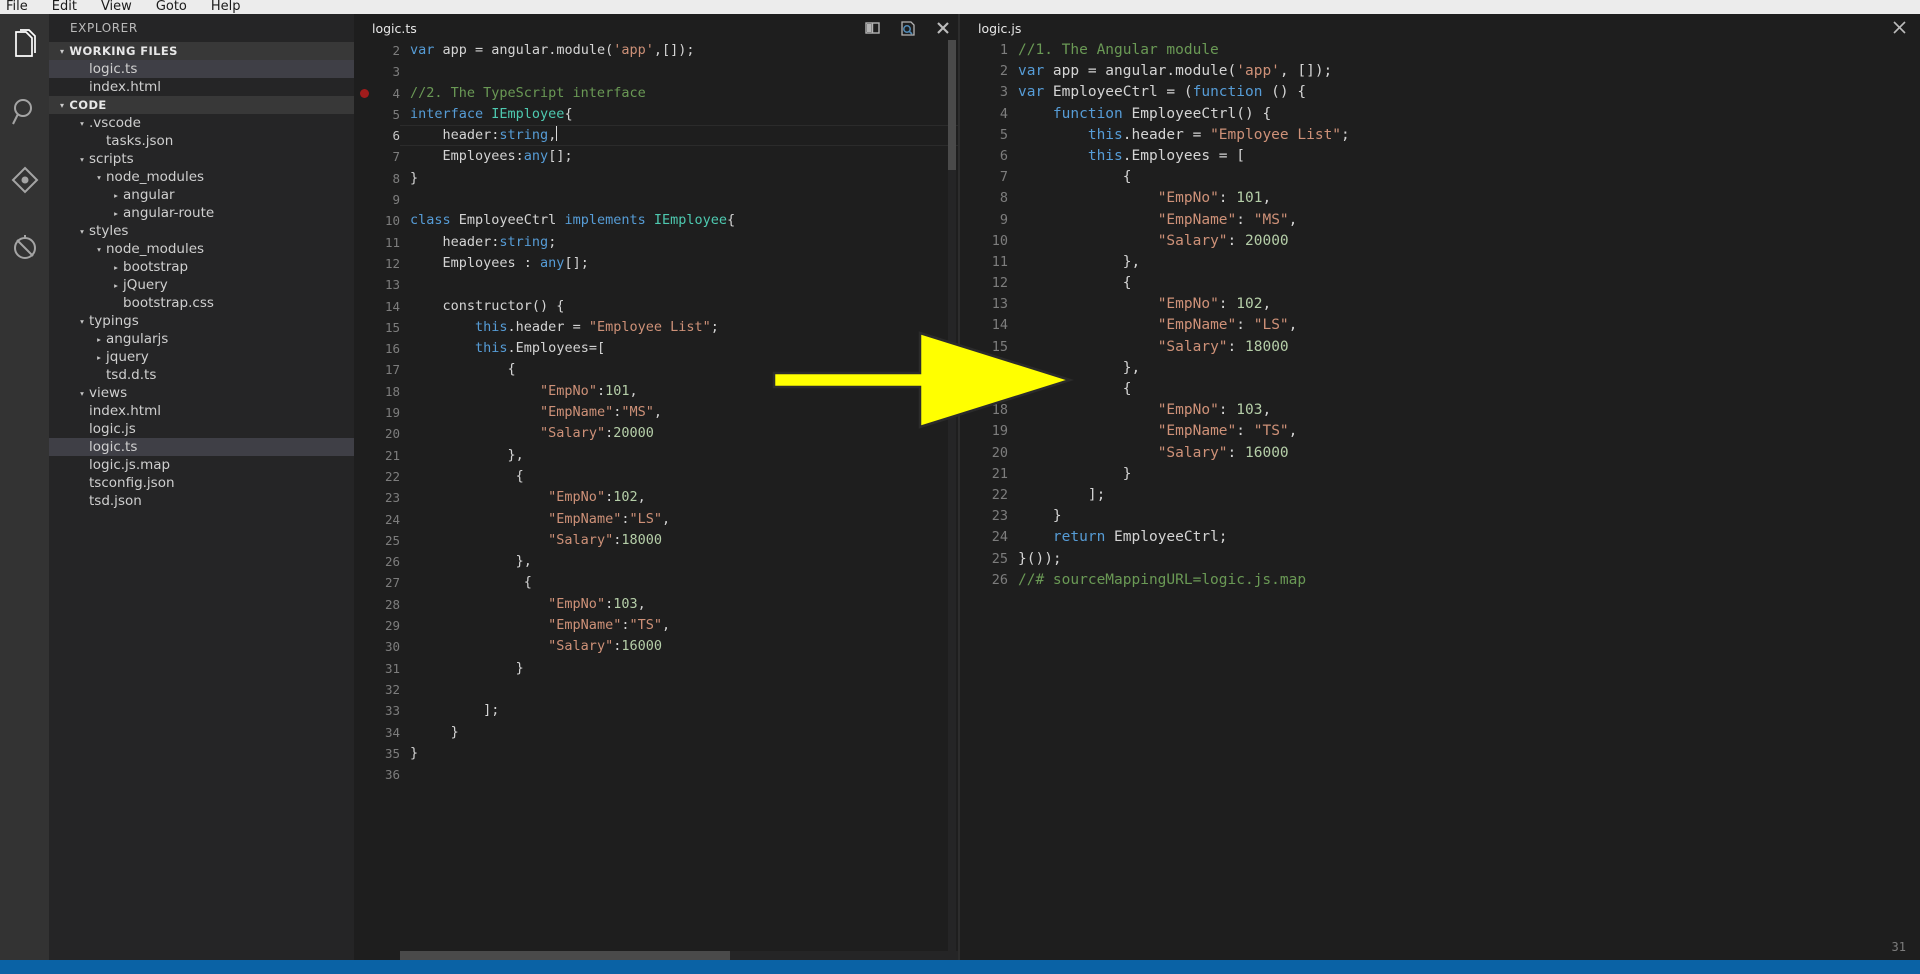 Image resolution: width=1920 pixels, height=974 pixels. What do you see at coordinates (528, 92) in the screenshot?
I see `code-line-text: //2. The TypeScript interface` at bounding box center [528, 92].